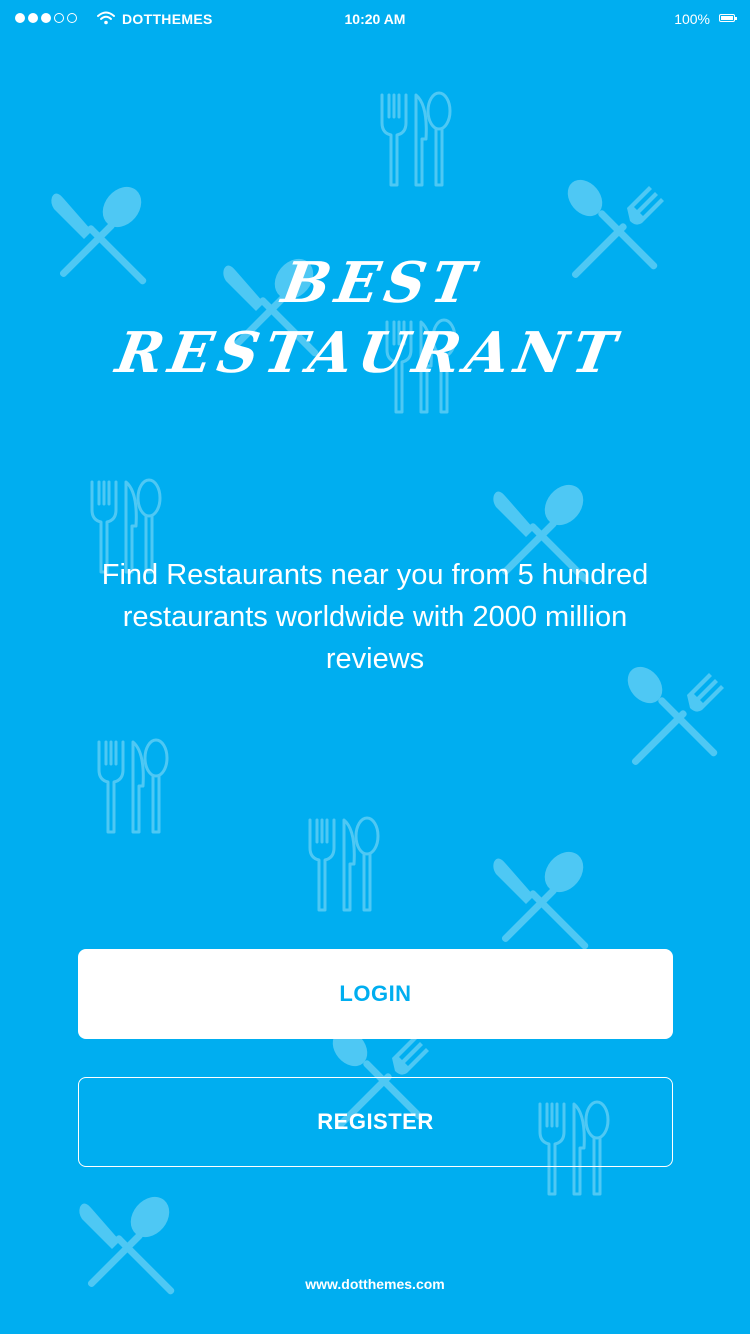  What do you see at coordinates (728, 18) in the screenshot?
I see `battery-icon` at bounding box center [728, 18].